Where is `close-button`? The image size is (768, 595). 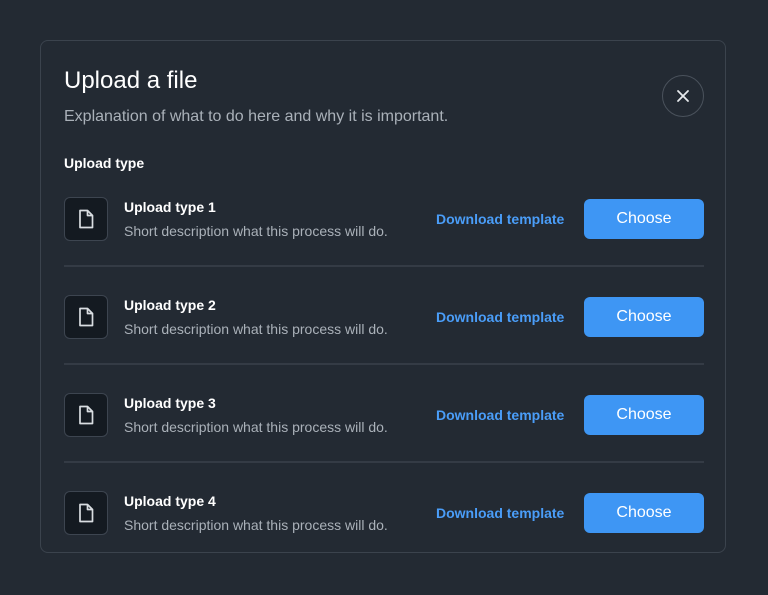 close-button is located at coordinates (683, 96).